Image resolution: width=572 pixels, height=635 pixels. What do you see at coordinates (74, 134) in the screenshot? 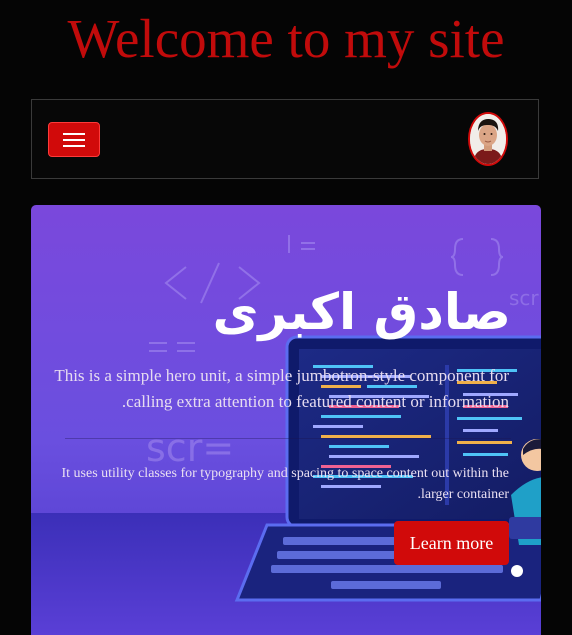
I see `hamburger-icon` at bounding box center [74, 134].